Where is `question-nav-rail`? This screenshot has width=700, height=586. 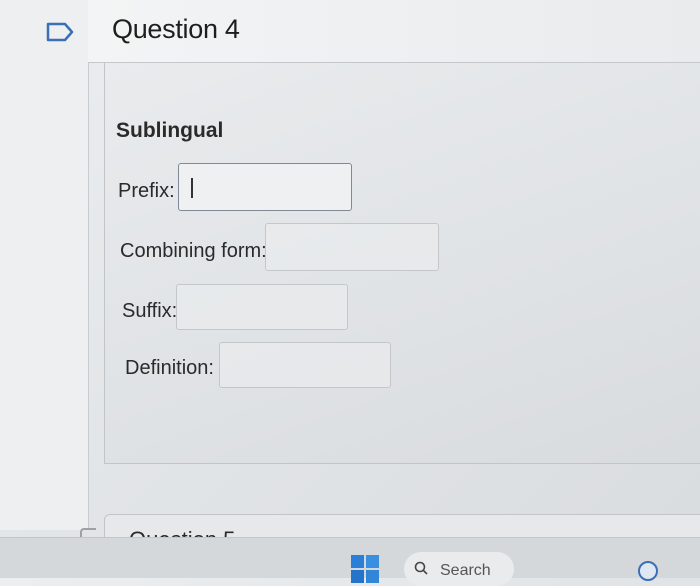 question-nav-rail is located at coordinates (44, 265).